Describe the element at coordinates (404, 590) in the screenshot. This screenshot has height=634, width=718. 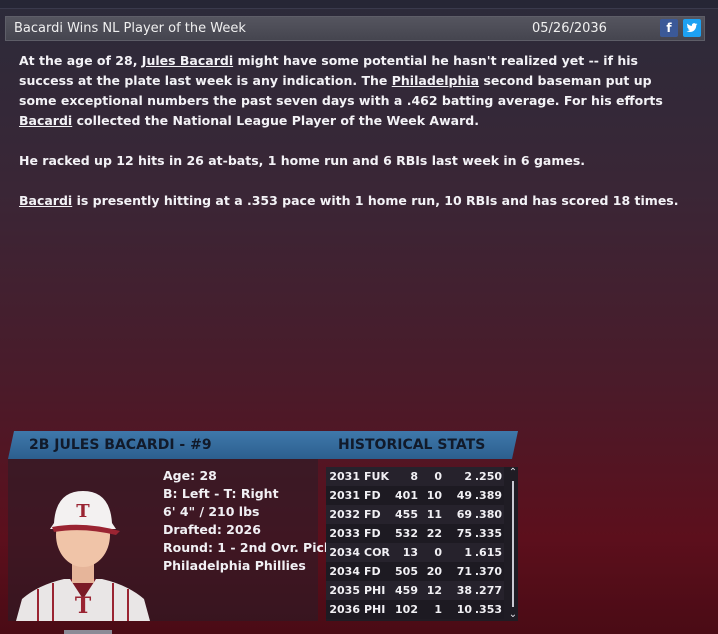
I see `stats-cell-ab: 459` at that location.